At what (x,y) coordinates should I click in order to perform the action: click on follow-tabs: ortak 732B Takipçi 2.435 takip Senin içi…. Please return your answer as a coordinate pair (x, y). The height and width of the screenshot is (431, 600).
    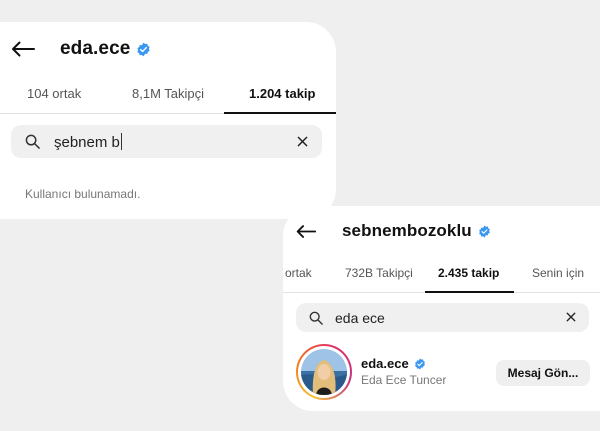
    Looking at the image, I should click on (441, 273).